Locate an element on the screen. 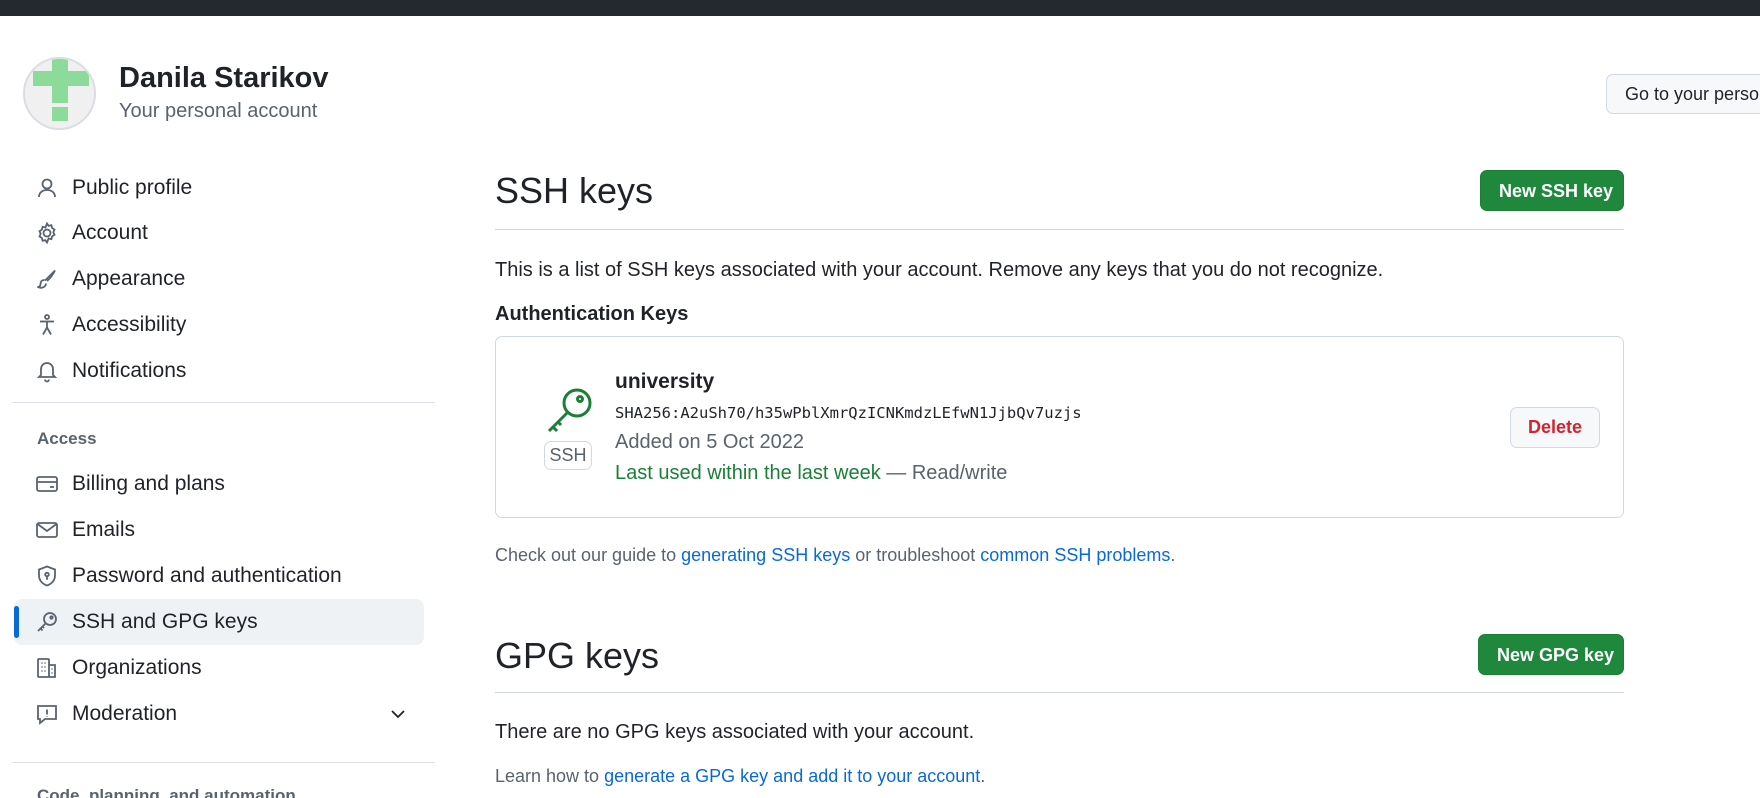 The image size is (1760, 798). sidebar-section-code: Code, planning, and automation is located at coordinates (166, 792).